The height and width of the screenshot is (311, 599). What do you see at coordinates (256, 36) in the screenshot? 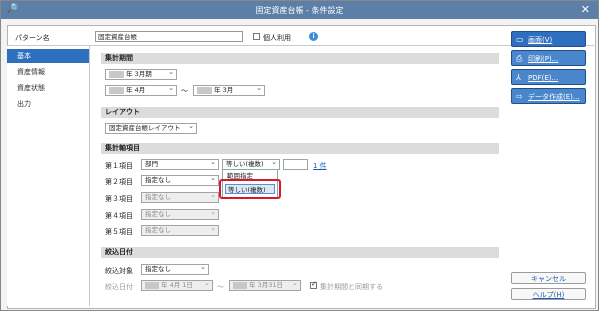
I see `personal-use-checkbox` at bounding box center [256, 36].